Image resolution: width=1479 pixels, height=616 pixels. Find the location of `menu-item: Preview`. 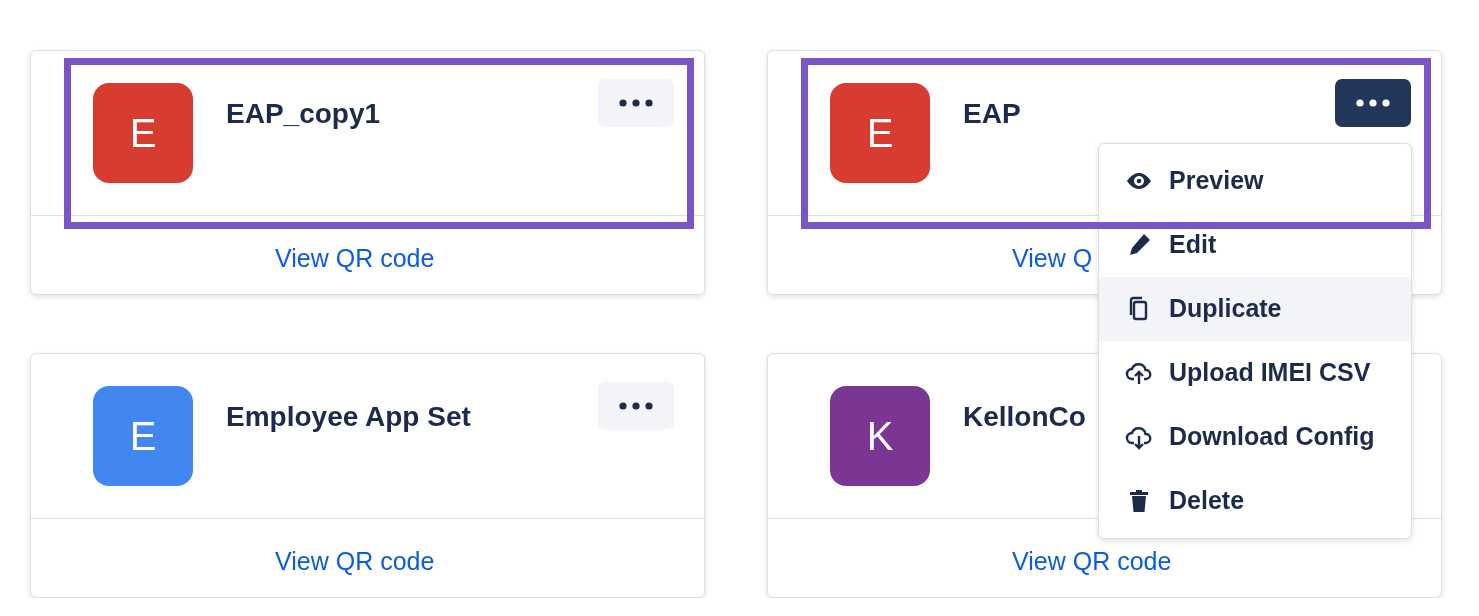

menu-item: Preview is located at coordinates (1255, 181).